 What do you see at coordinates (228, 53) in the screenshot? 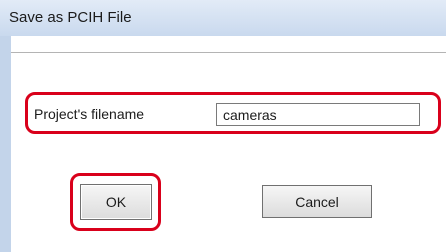
I see `divider` at bounding box center [228, 53].